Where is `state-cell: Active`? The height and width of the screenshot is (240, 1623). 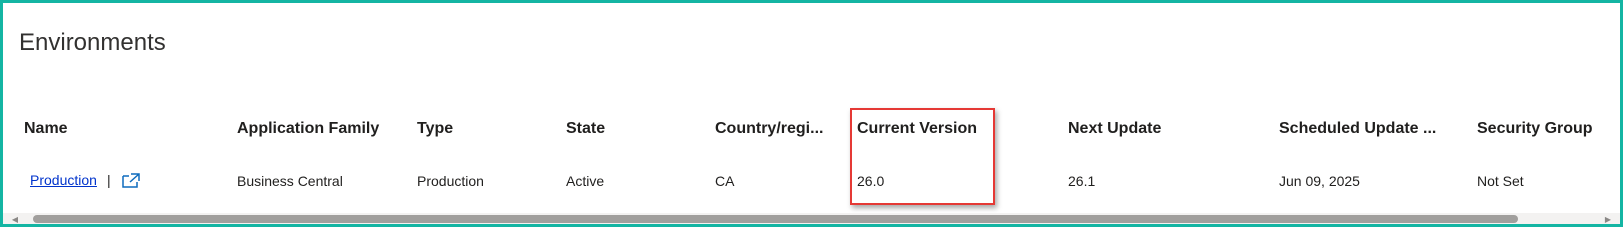 state-cell: Active is located at coordinates (585, 181).